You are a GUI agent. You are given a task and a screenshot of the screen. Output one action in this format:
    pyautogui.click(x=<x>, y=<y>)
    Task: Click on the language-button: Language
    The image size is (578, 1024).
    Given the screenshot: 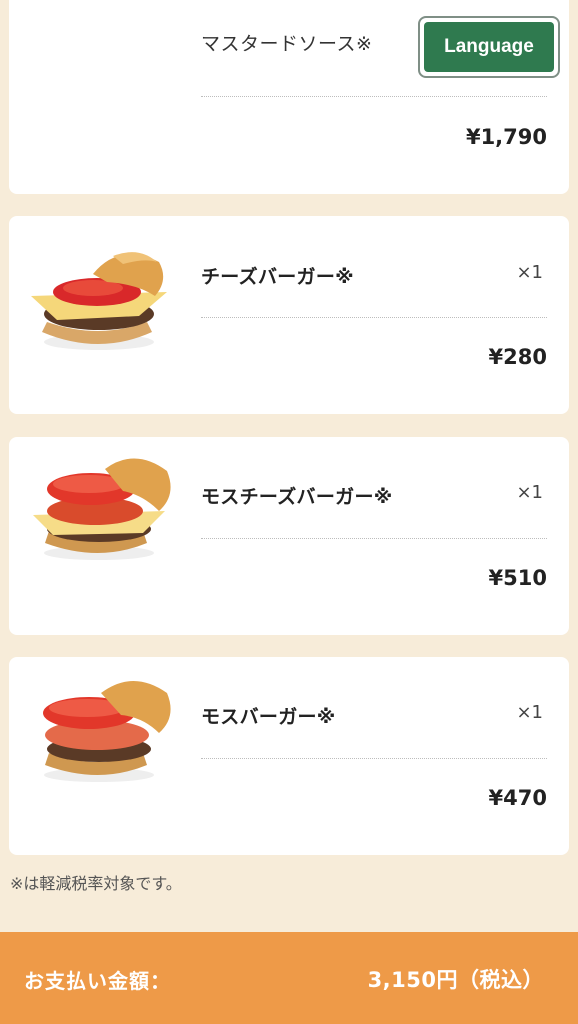 What is the action you would take?
    pyautogui.click(x=489, y=47)
    